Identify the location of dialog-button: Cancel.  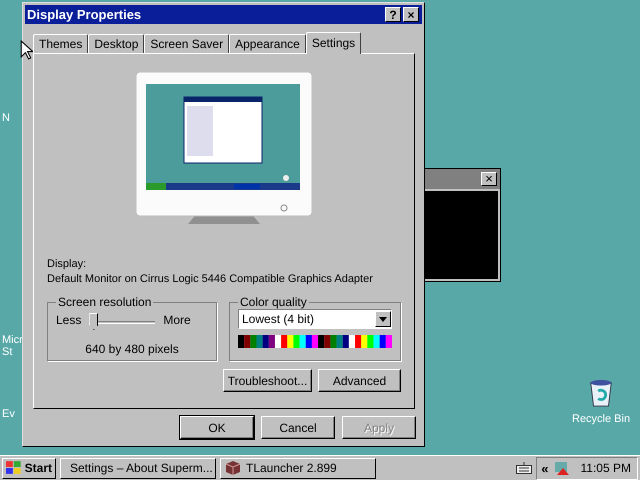
(298, 427).